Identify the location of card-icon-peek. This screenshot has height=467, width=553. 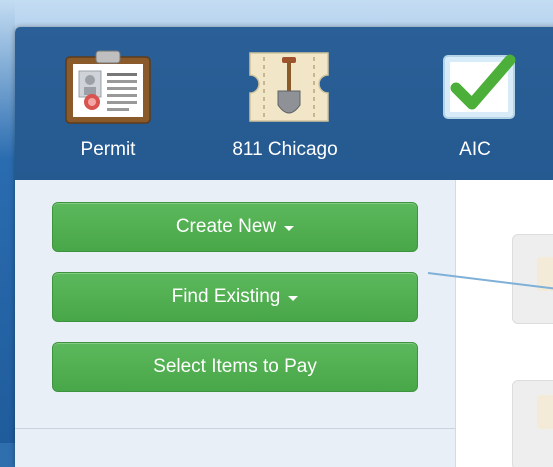
(545, 412).